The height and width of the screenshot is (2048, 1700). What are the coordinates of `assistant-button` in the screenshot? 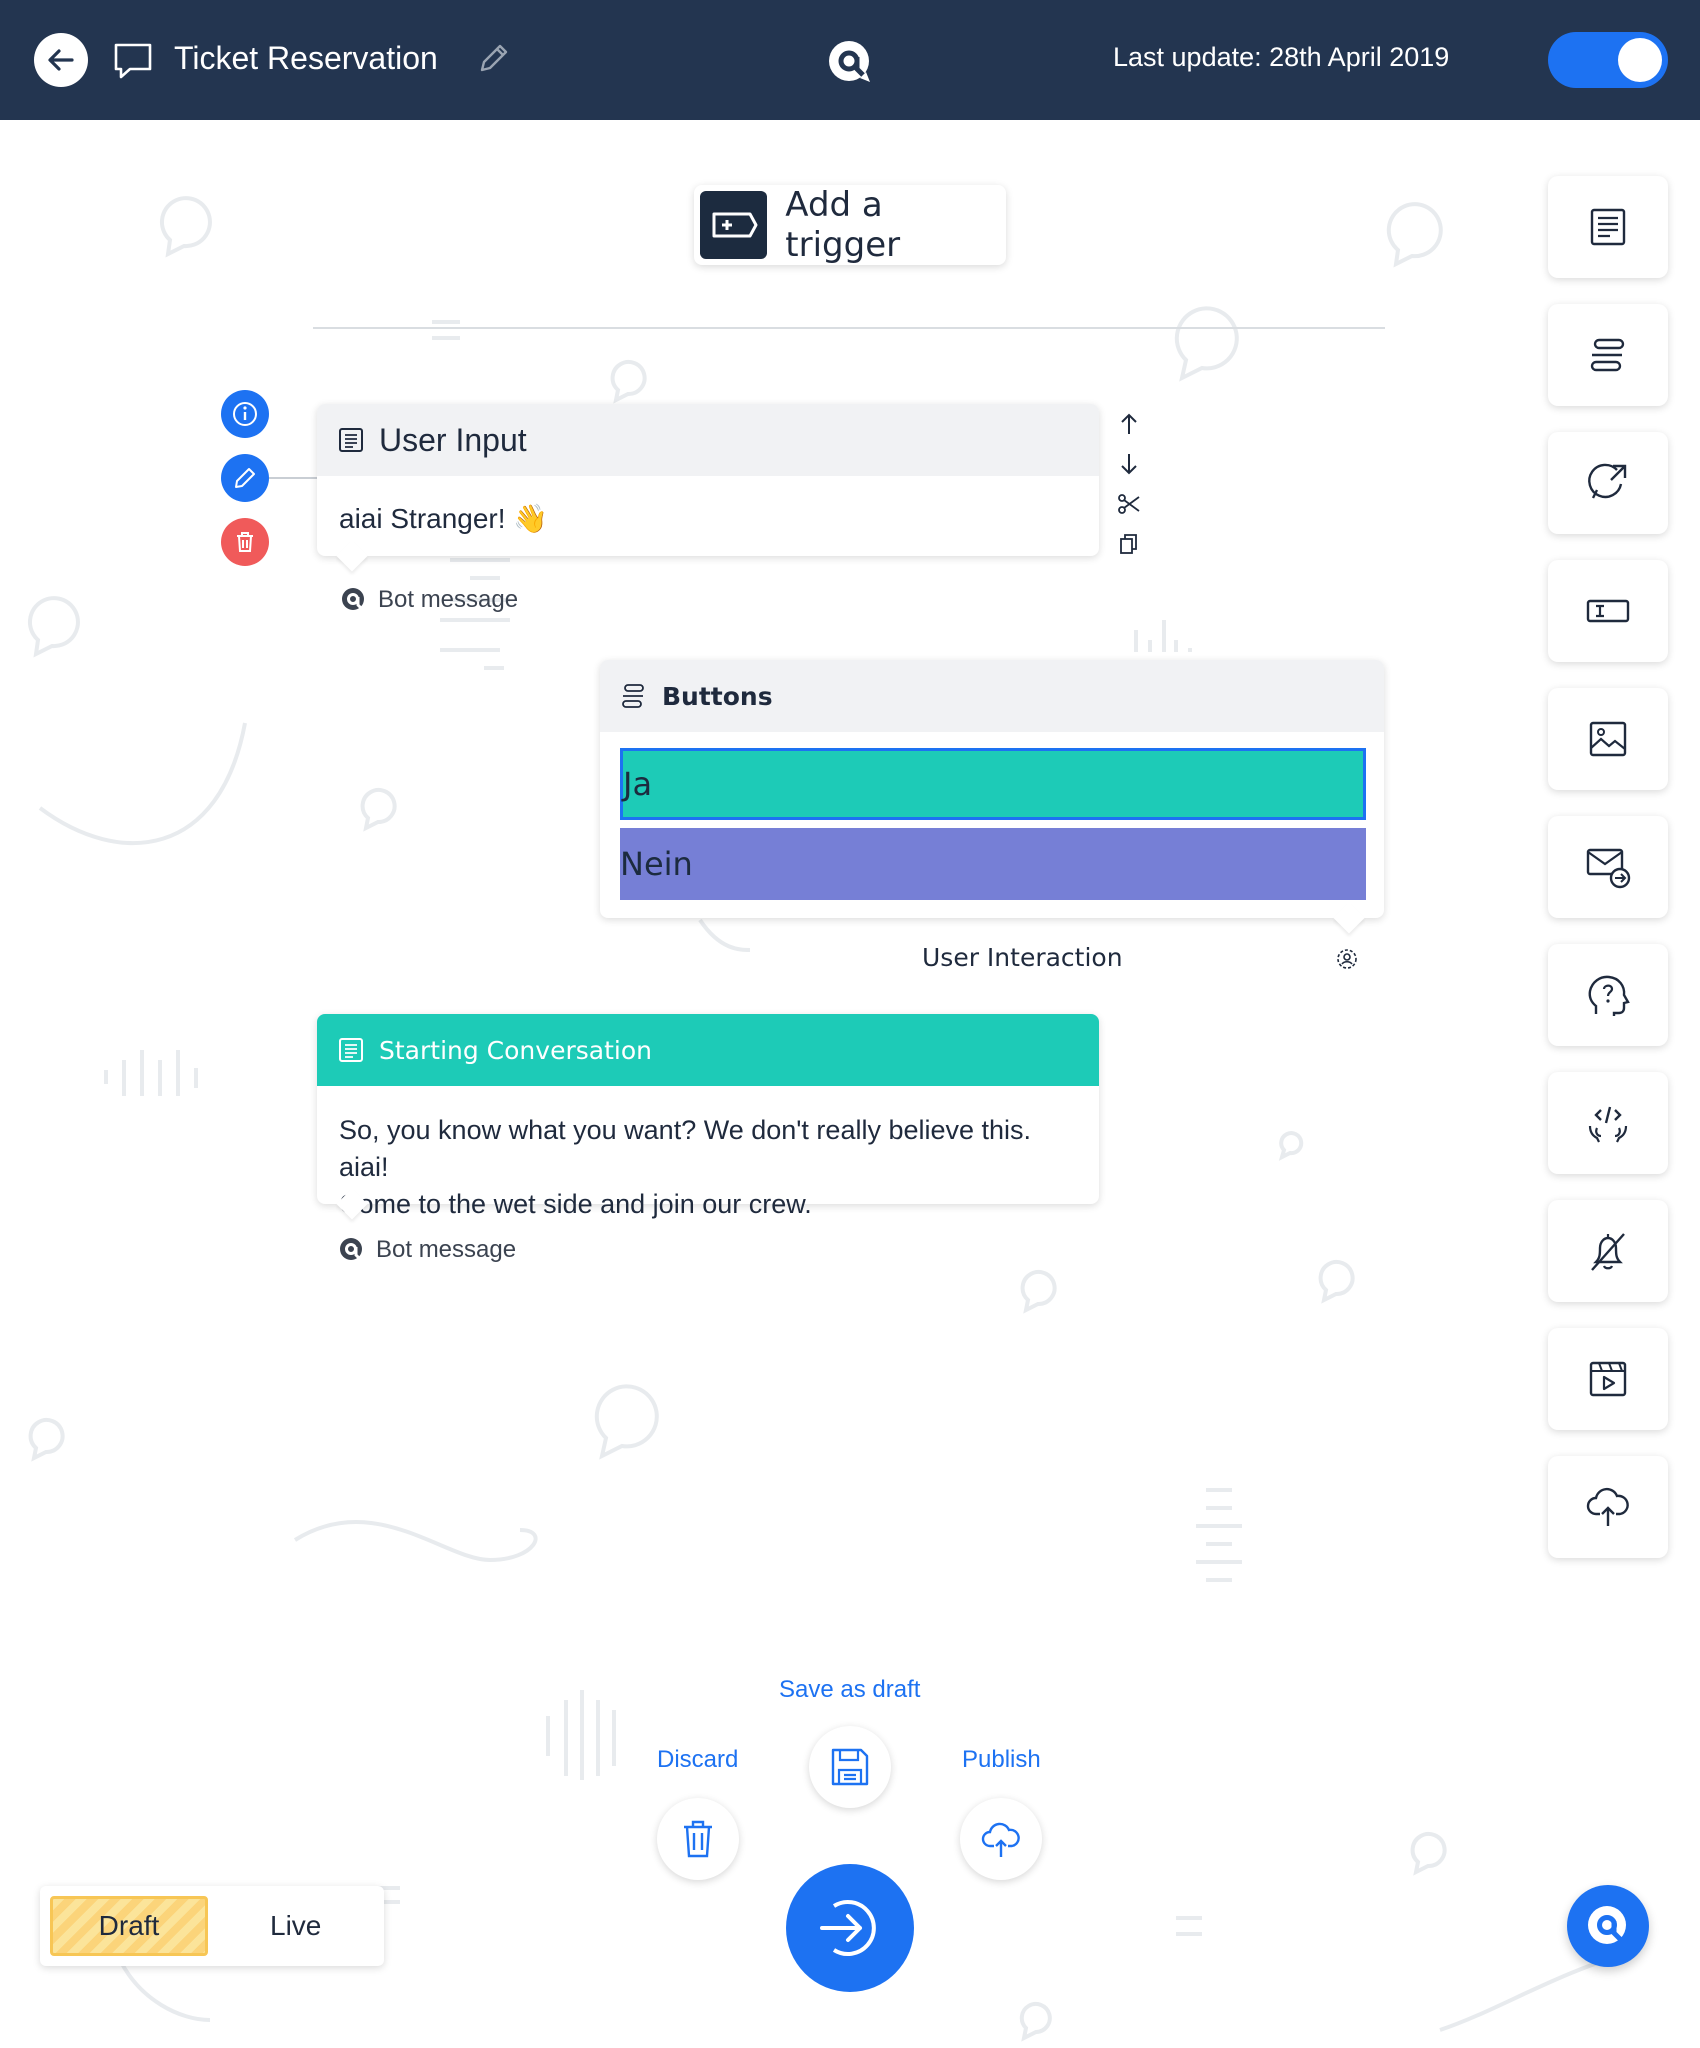 It's located at (1608, 1926).